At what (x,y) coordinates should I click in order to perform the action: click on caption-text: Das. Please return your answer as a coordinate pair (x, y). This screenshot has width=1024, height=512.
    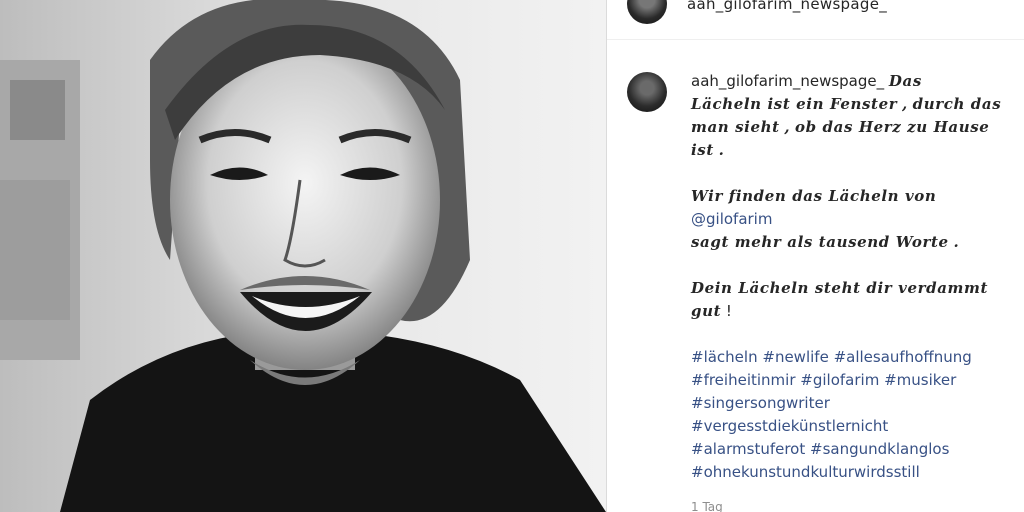
    Looking at the image, I should click on (905, 81).